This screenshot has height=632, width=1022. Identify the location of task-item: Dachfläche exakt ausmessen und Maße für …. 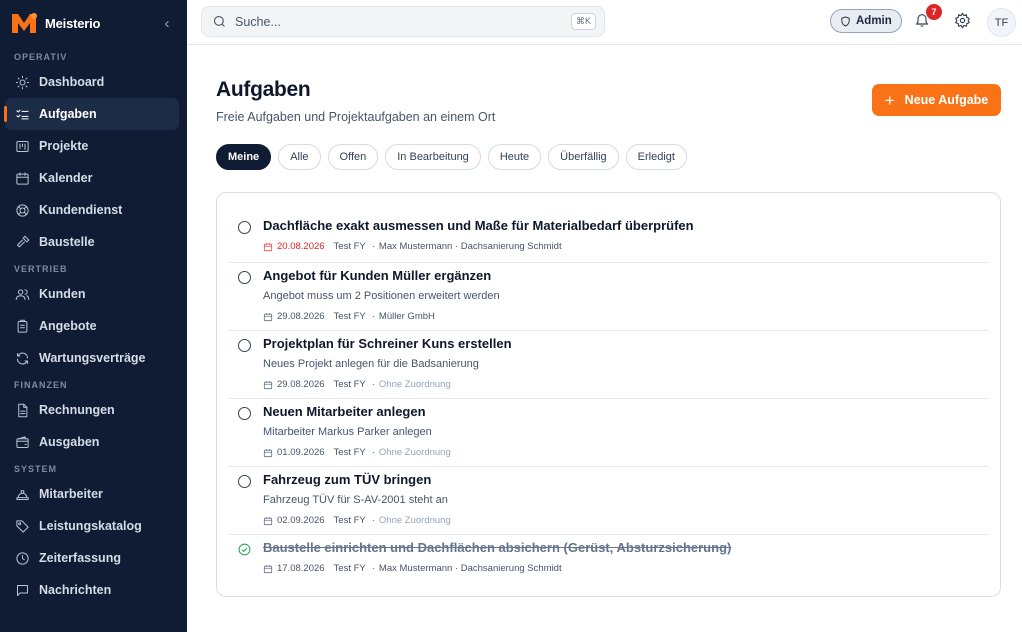
(609, 236).